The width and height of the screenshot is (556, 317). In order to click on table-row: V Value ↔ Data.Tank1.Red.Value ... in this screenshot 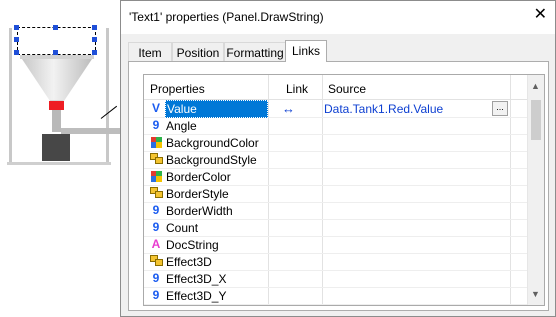, I will do `click(335, 109)`.